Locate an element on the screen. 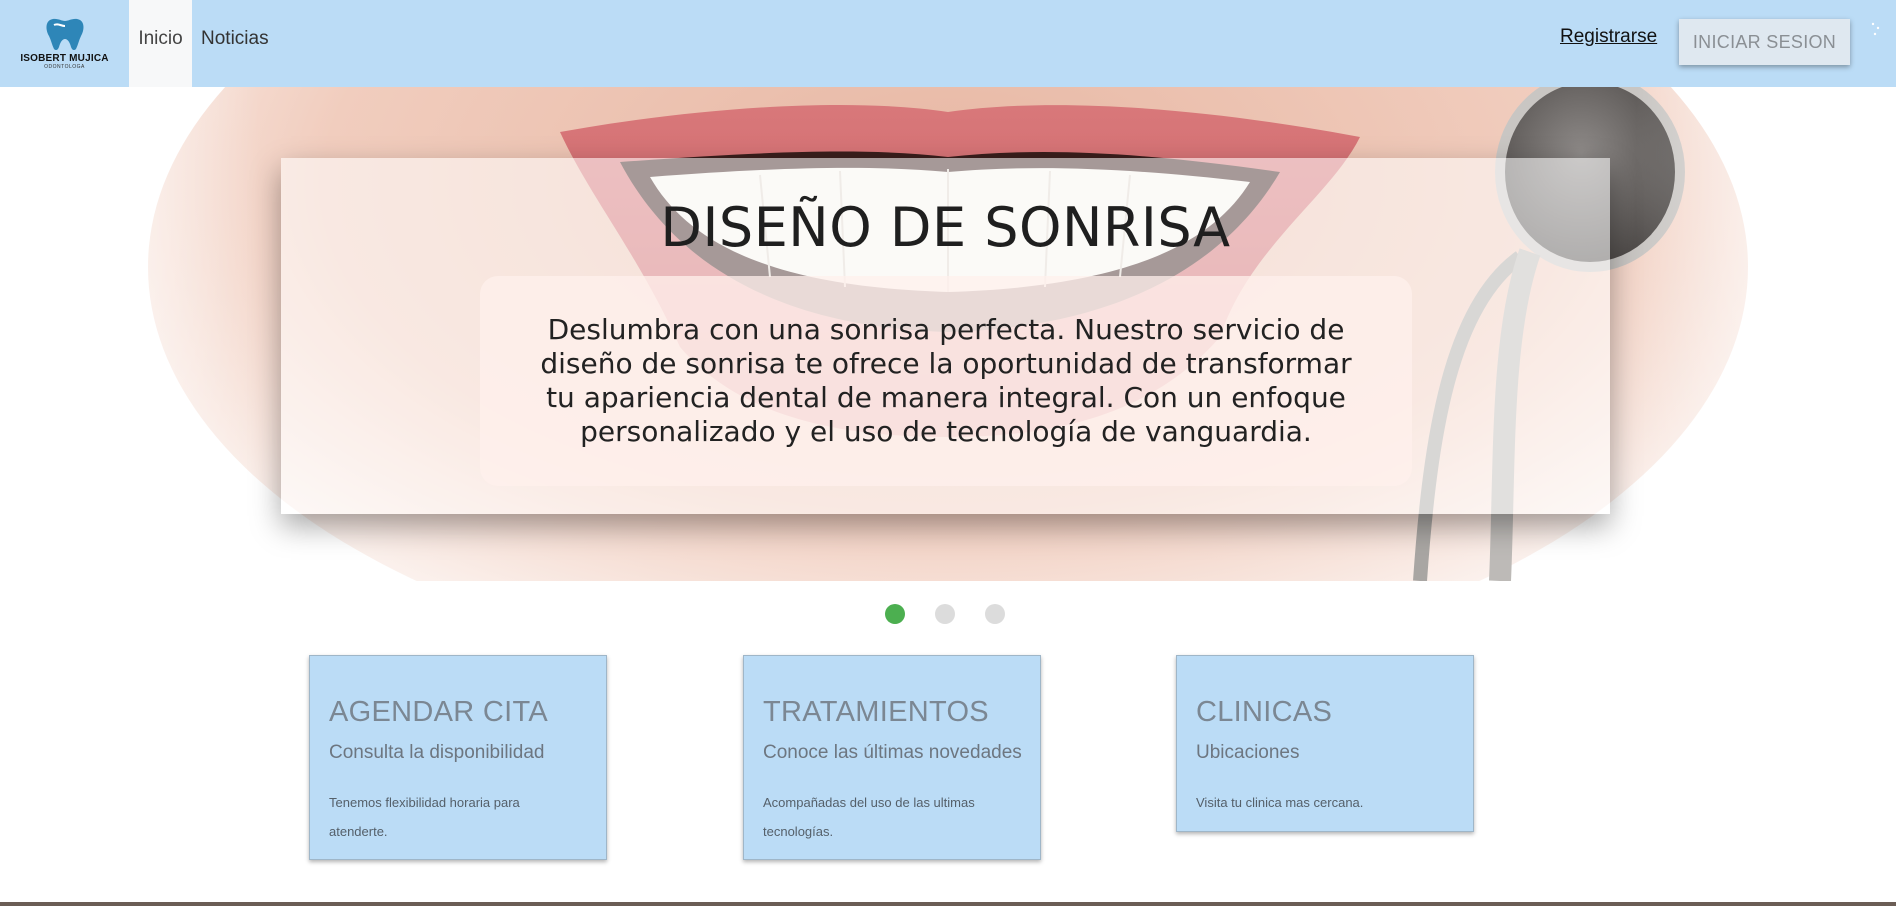 The width and height of the screenshot is (1896, 906). card-subtitle: Consulta la disponibilidad is located at coordinates (437, 752).